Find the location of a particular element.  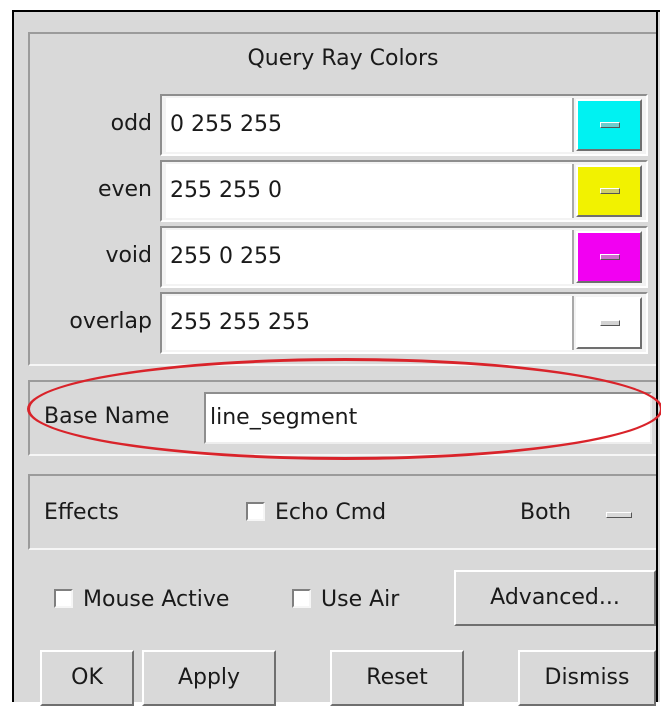

color-row-odd: odd 0 255 255 is located at coordinates (343, 126).